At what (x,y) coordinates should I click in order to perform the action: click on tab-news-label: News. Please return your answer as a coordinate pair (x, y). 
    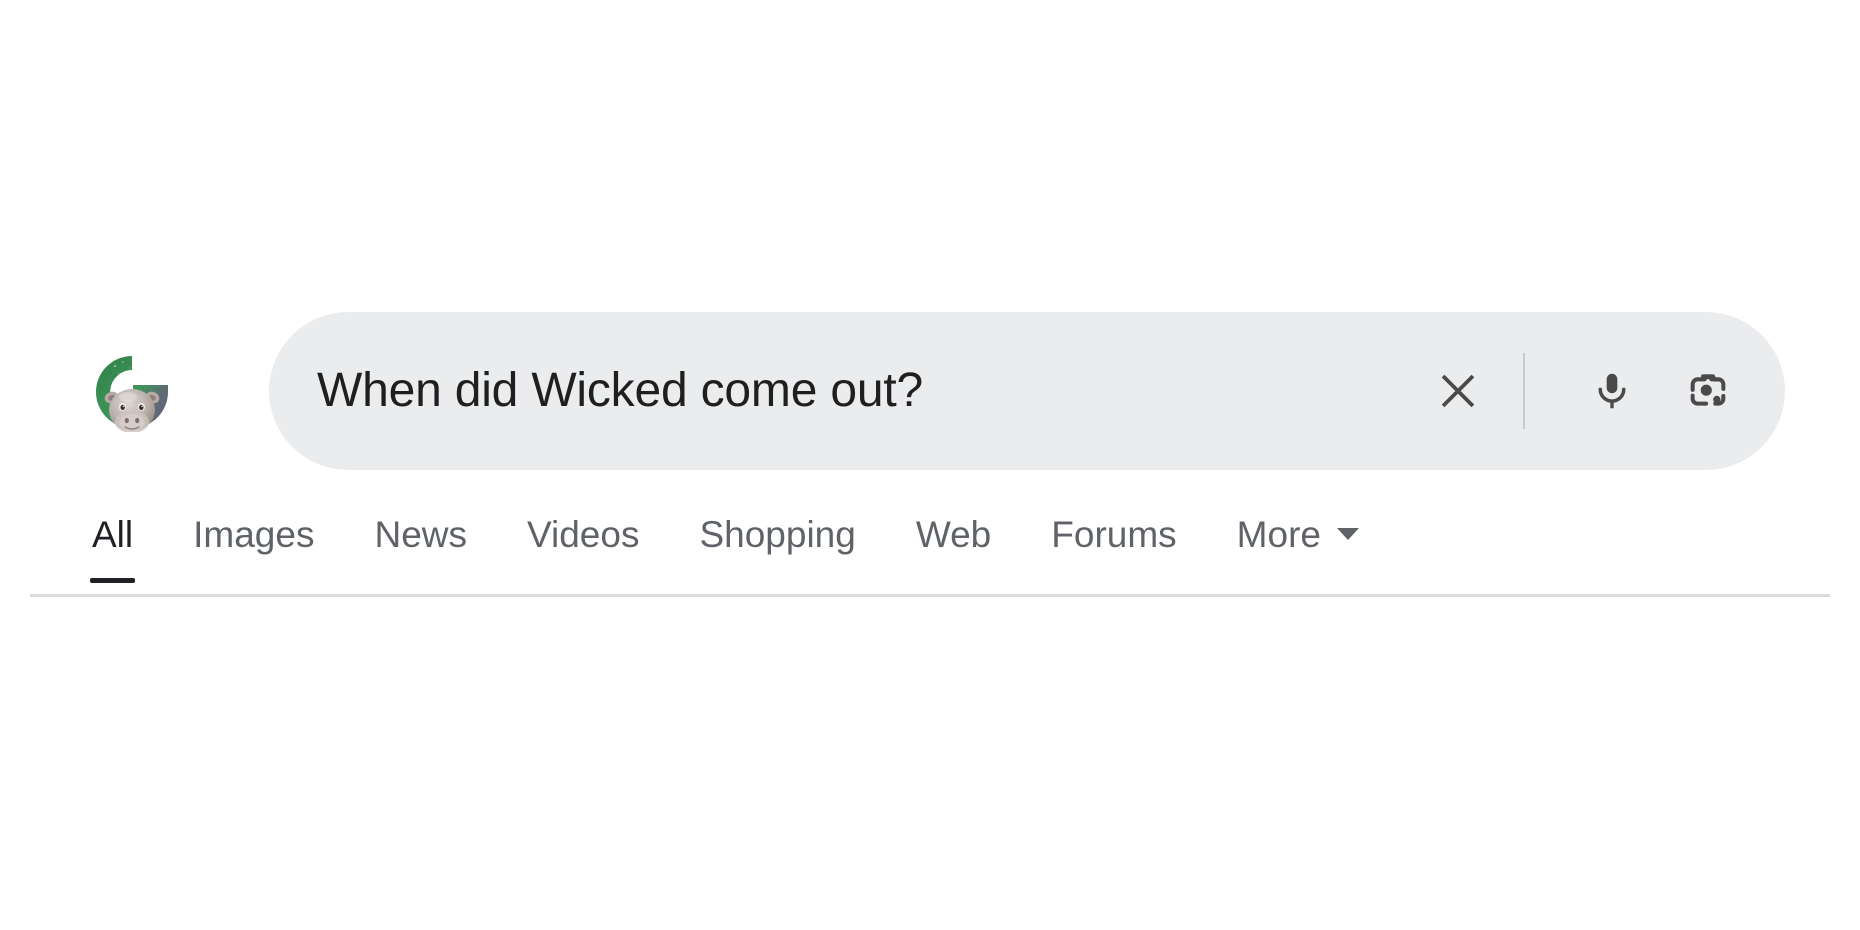
    Looking at the image, I should click on (420, 534).